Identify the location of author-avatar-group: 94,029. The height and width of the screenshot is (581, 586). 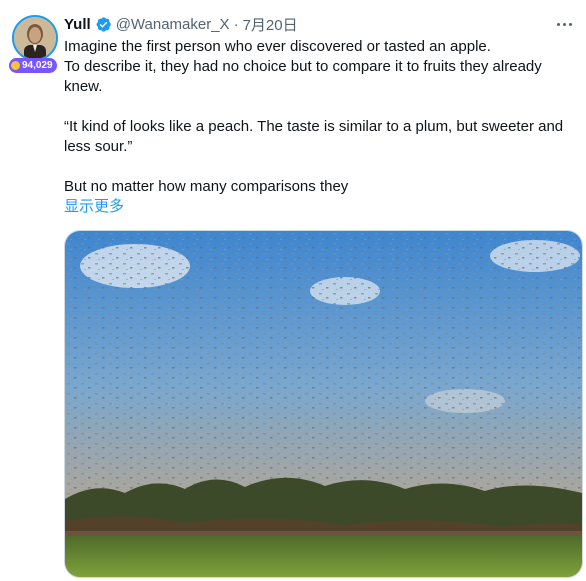
(33, 44).